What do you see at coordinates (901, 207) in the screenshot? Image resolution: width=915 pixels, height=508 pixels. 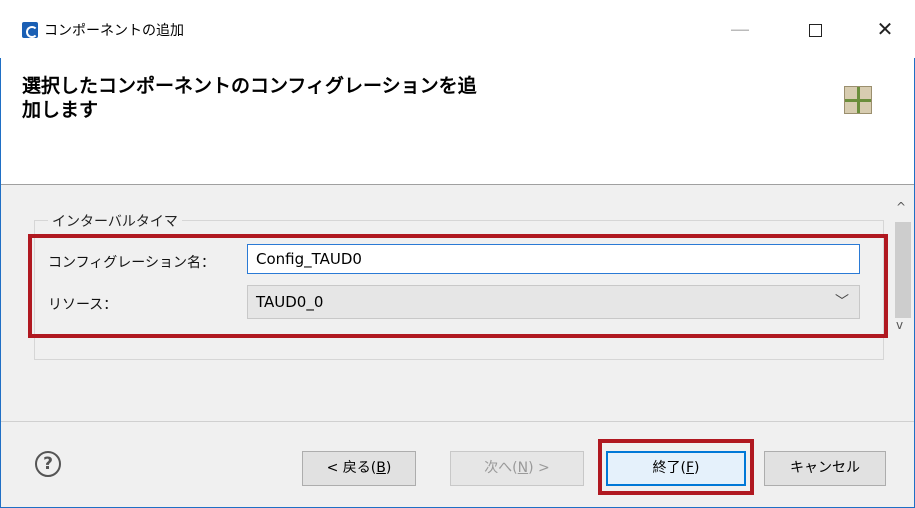 I see `scroll-up-arrow-icon: ^` at bounding box center [901, 207].